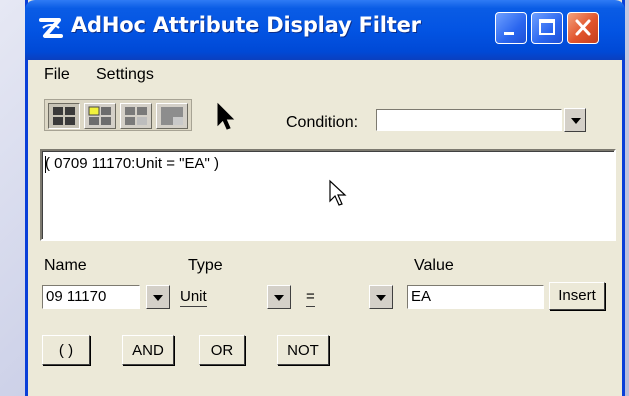 The image size is (629, 396). I want to click on layout-3-button, so click(136, 116).